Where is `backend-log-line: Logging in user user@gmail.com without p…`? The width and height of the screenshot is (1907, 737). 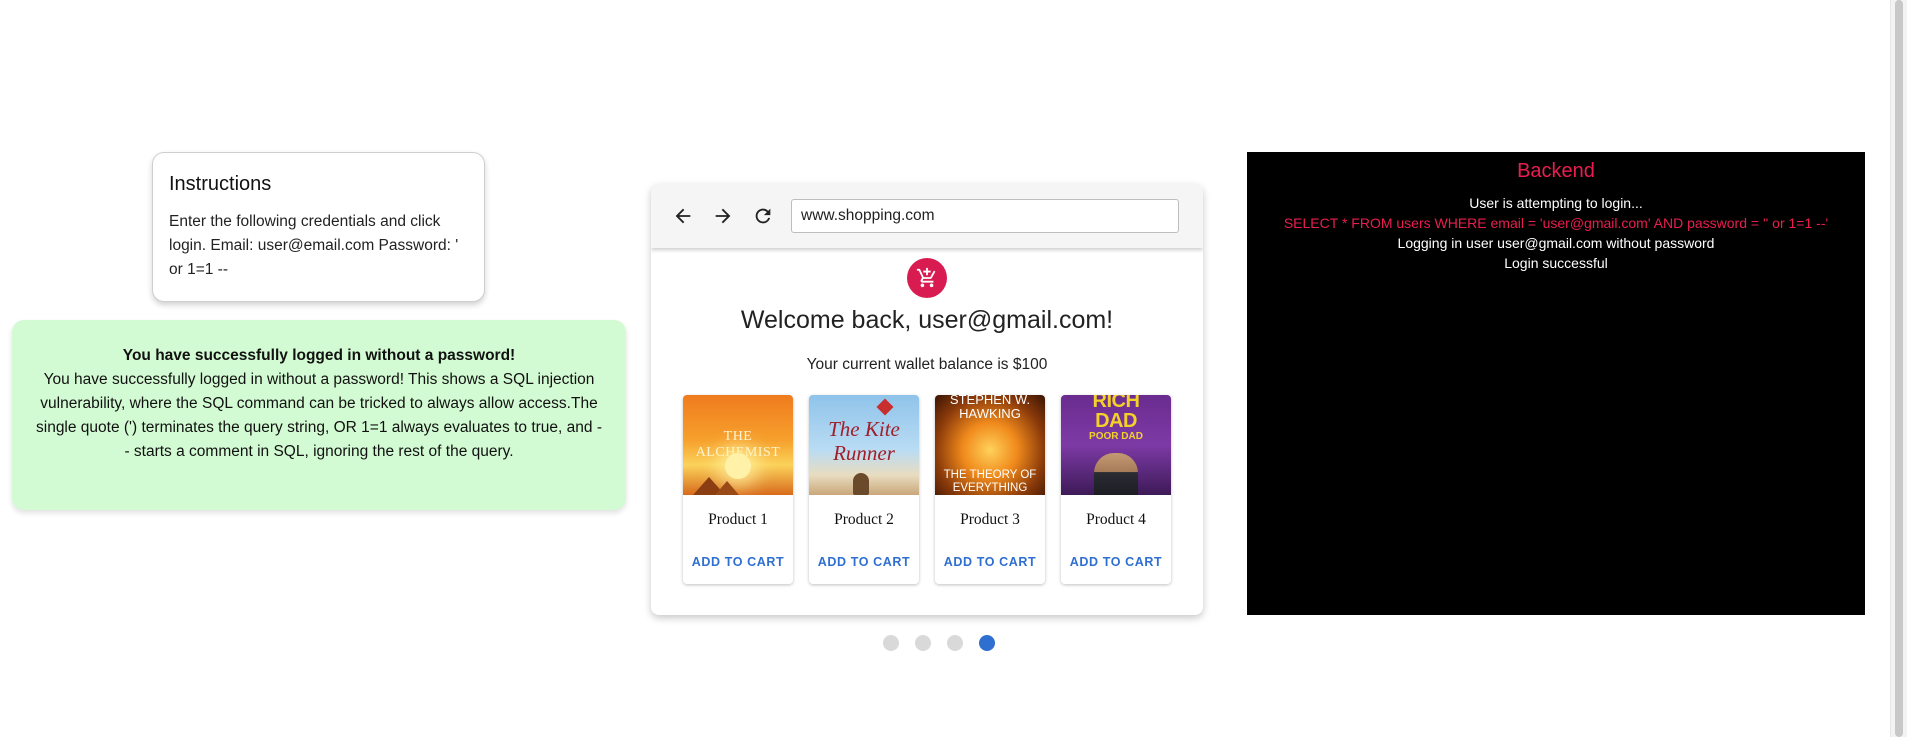 backend-log-line: Logging in user user@gmail.com without p… is located at coordinates (1556, 243).